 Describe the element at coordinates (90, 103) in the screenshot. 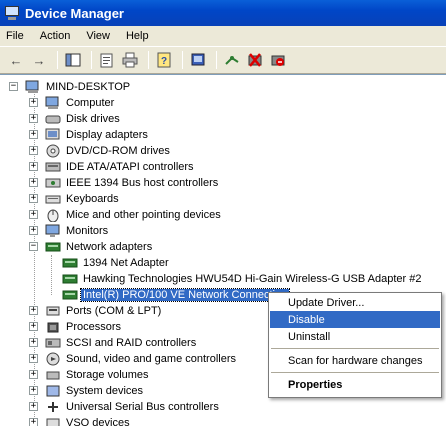

I see `tree-item-label: Computer` at that location.